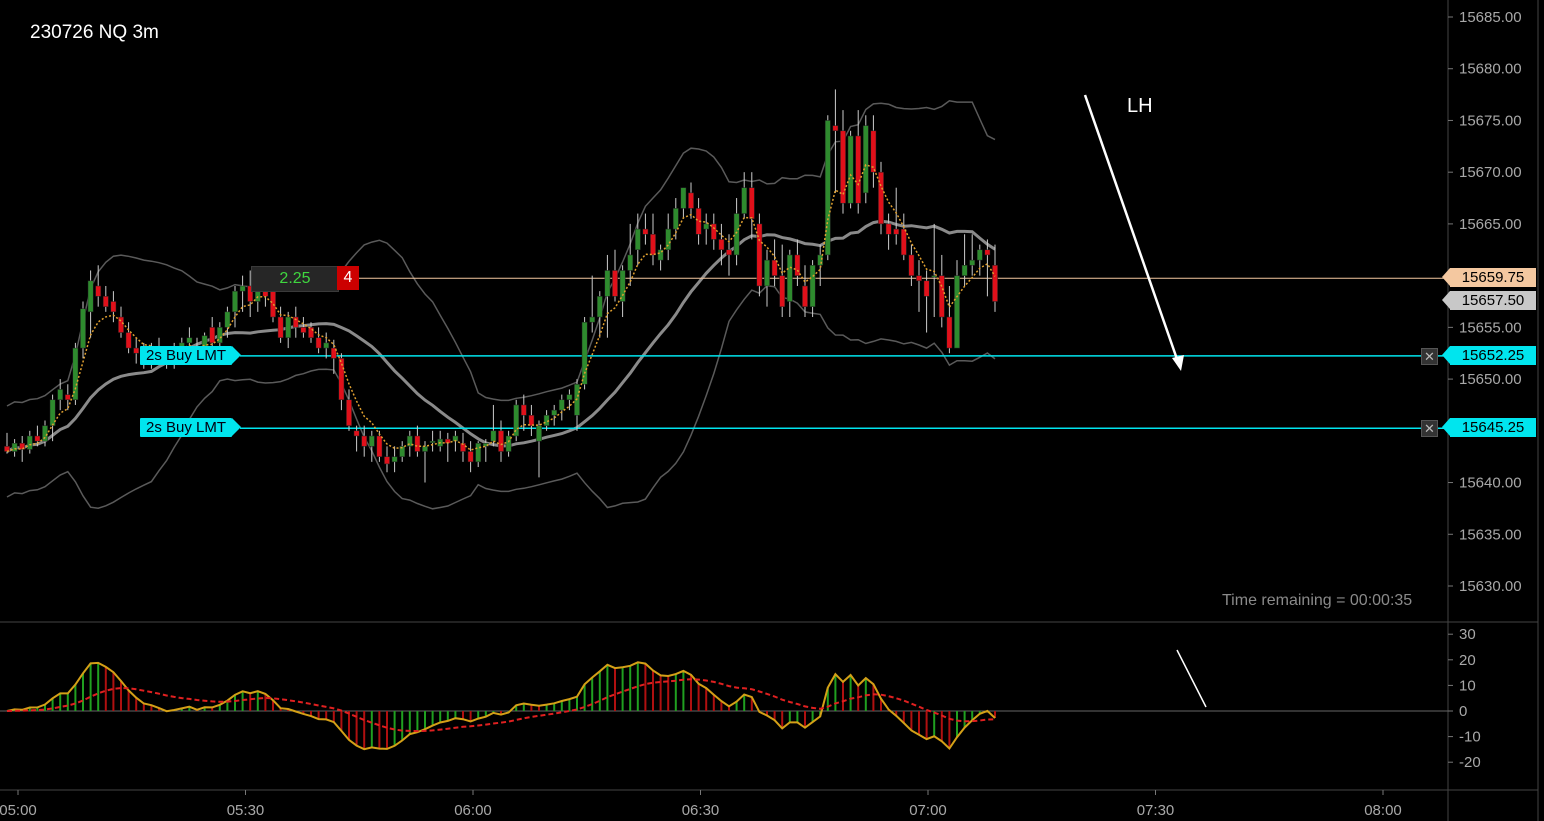 The image size is (1544, 821). I want to click on buy-limit-order-tag-2: 2s Buy LMT, so click(191, 427).